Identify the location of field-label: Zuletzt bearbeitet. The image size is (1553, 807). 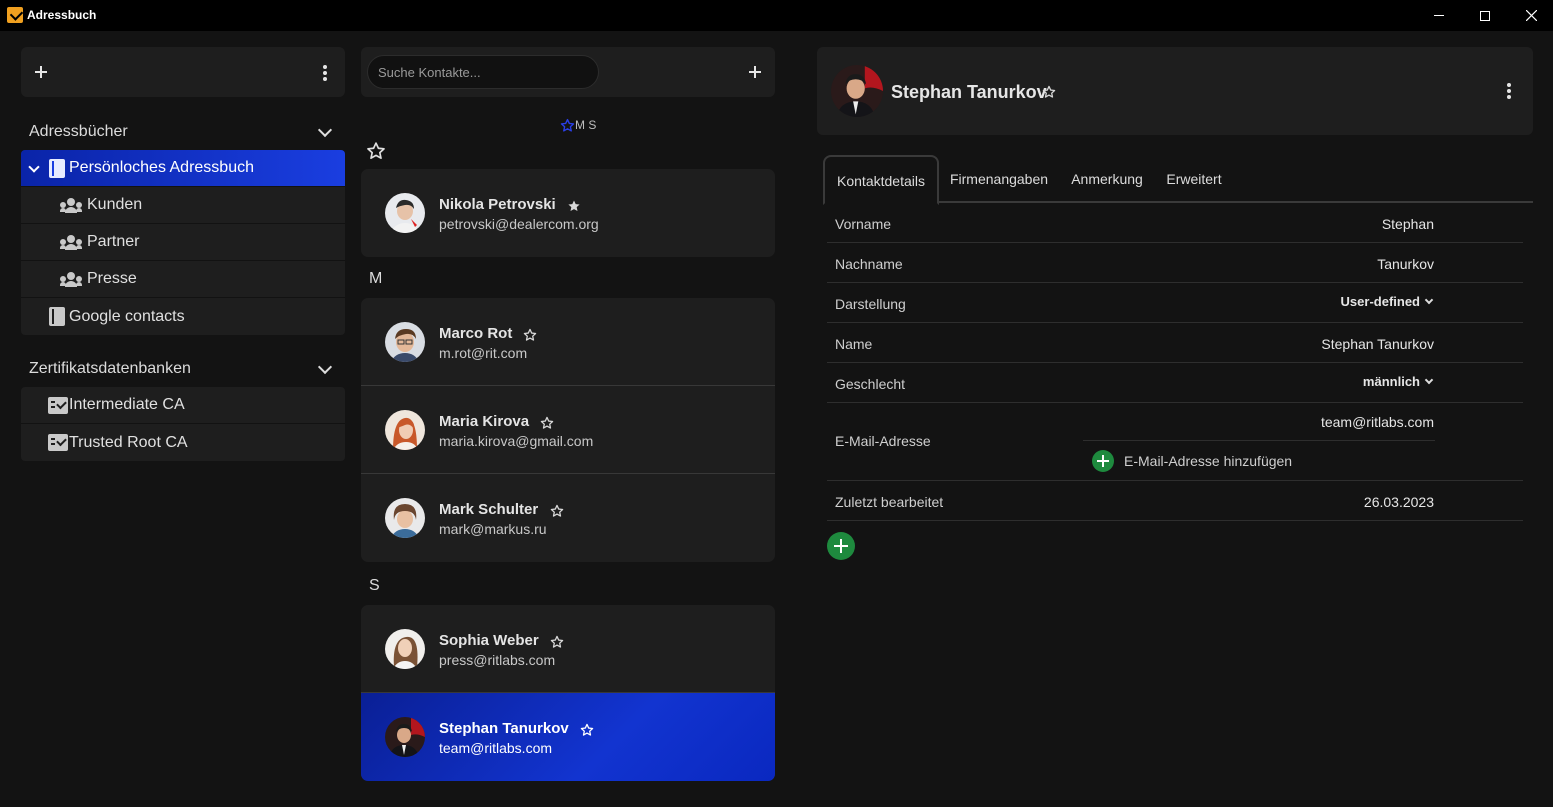
(889, 502).